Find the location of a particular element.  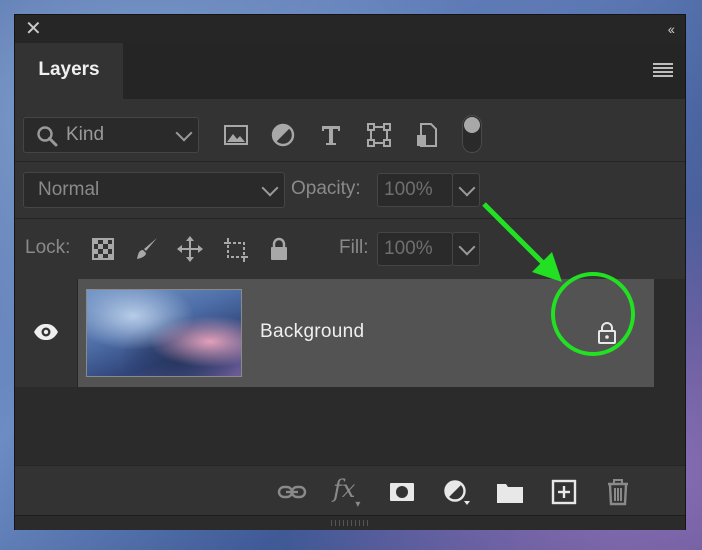

toggle-knob is located at coordinates (472, 125).